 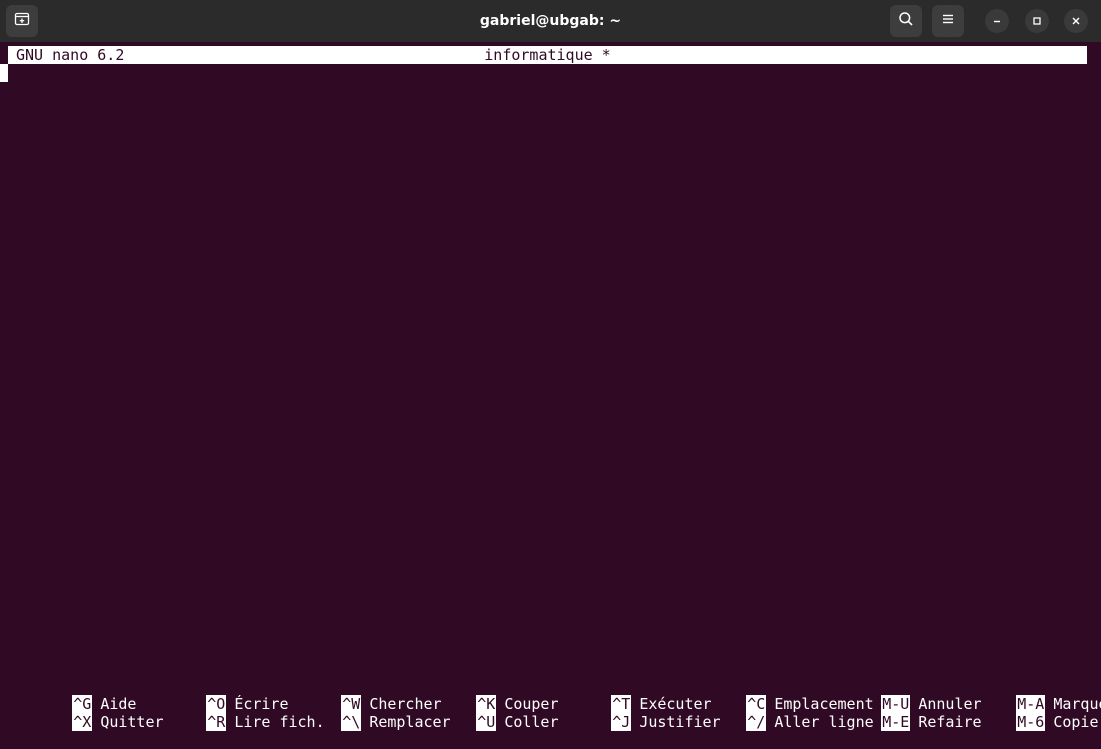 I want to click on minimize-icon, so click(x=997, y=21).